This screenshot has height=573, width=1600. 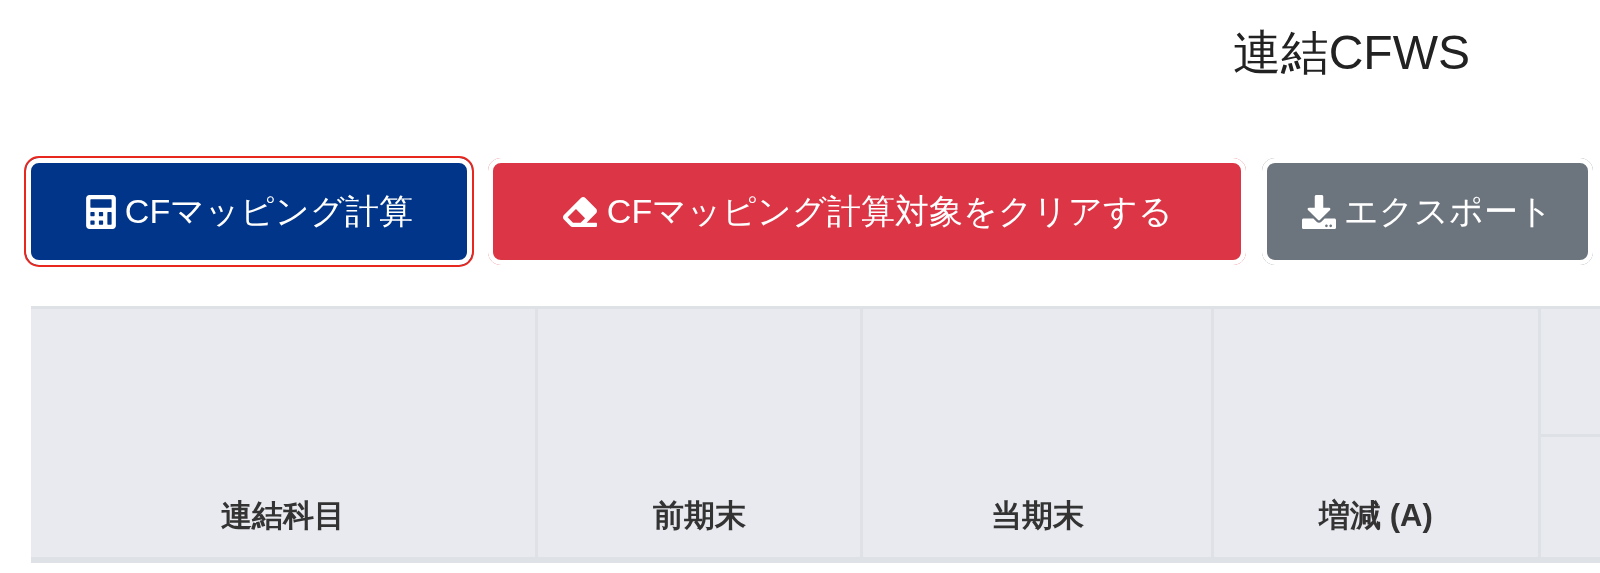 I want to click on eraser-icon, so click(x=579, y=211).